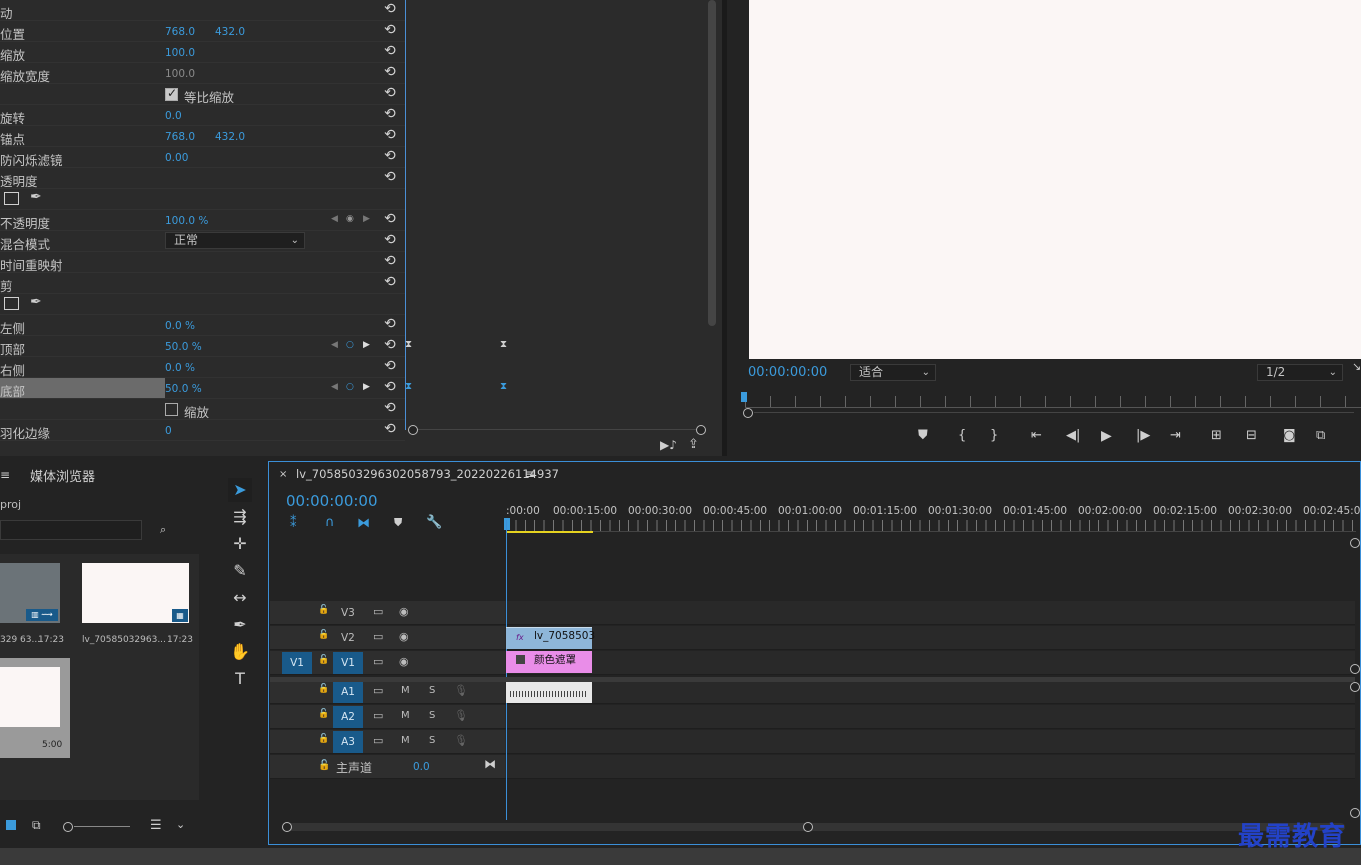 Image resolution: width=1361 pixels, height=865 pixels. Describe the element at coordinates (421, 767) in the screenshot. I see `master-volume-value: 0.0` at that location.